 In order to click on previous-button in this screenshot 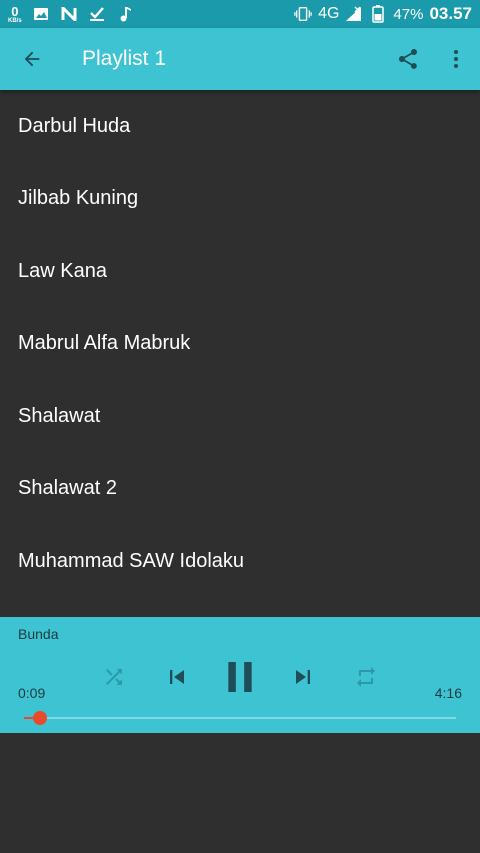, I will do `click(177, 677)`.